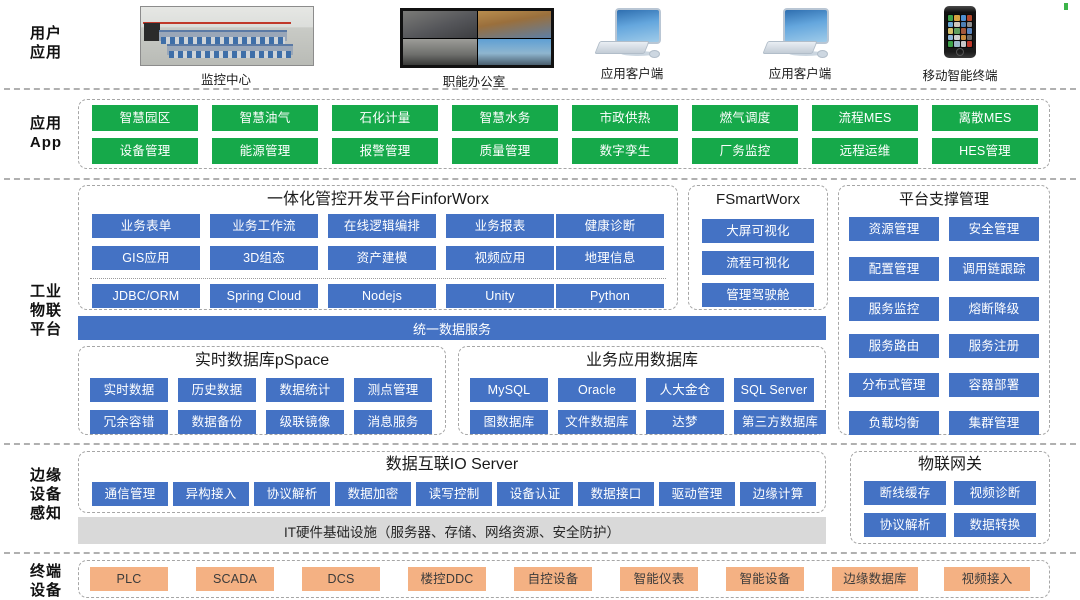 The width and height of the screenshot is (1080, 600). What do you see at coordinates (894, 309) in the screenshot?
I see `platform-support-chip: 服务监控` at bounding box center [894, 309].